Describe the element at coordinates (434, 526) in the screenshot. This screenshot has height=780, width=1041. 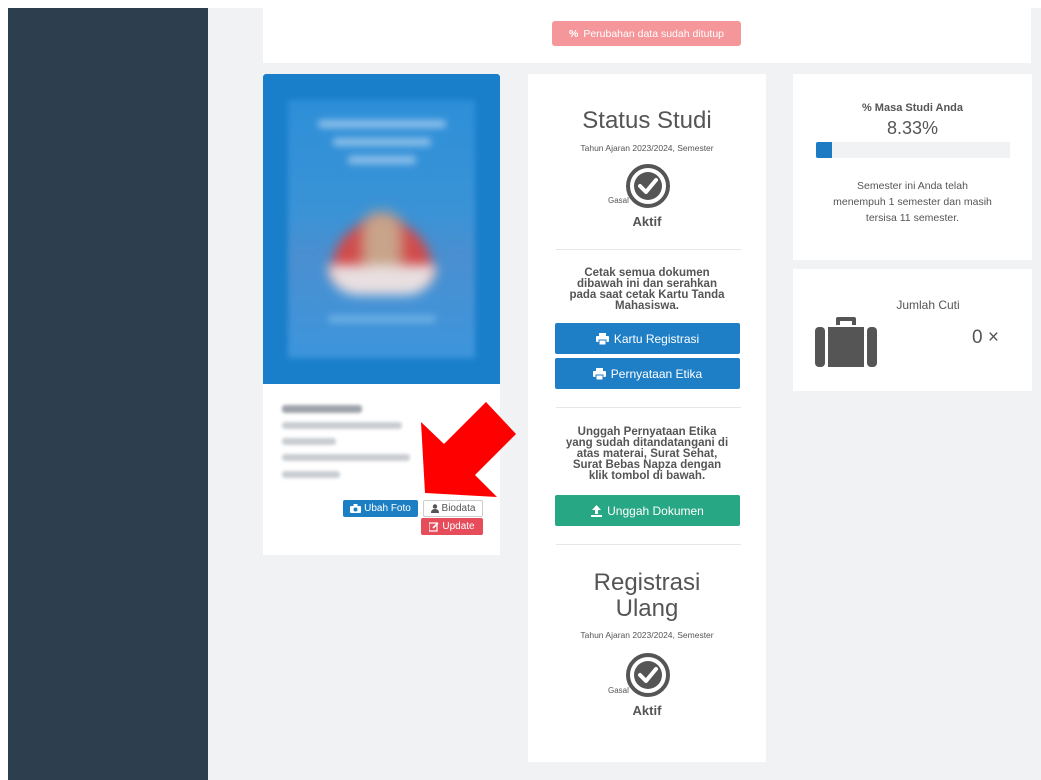
I see `edit-icon` at that location.